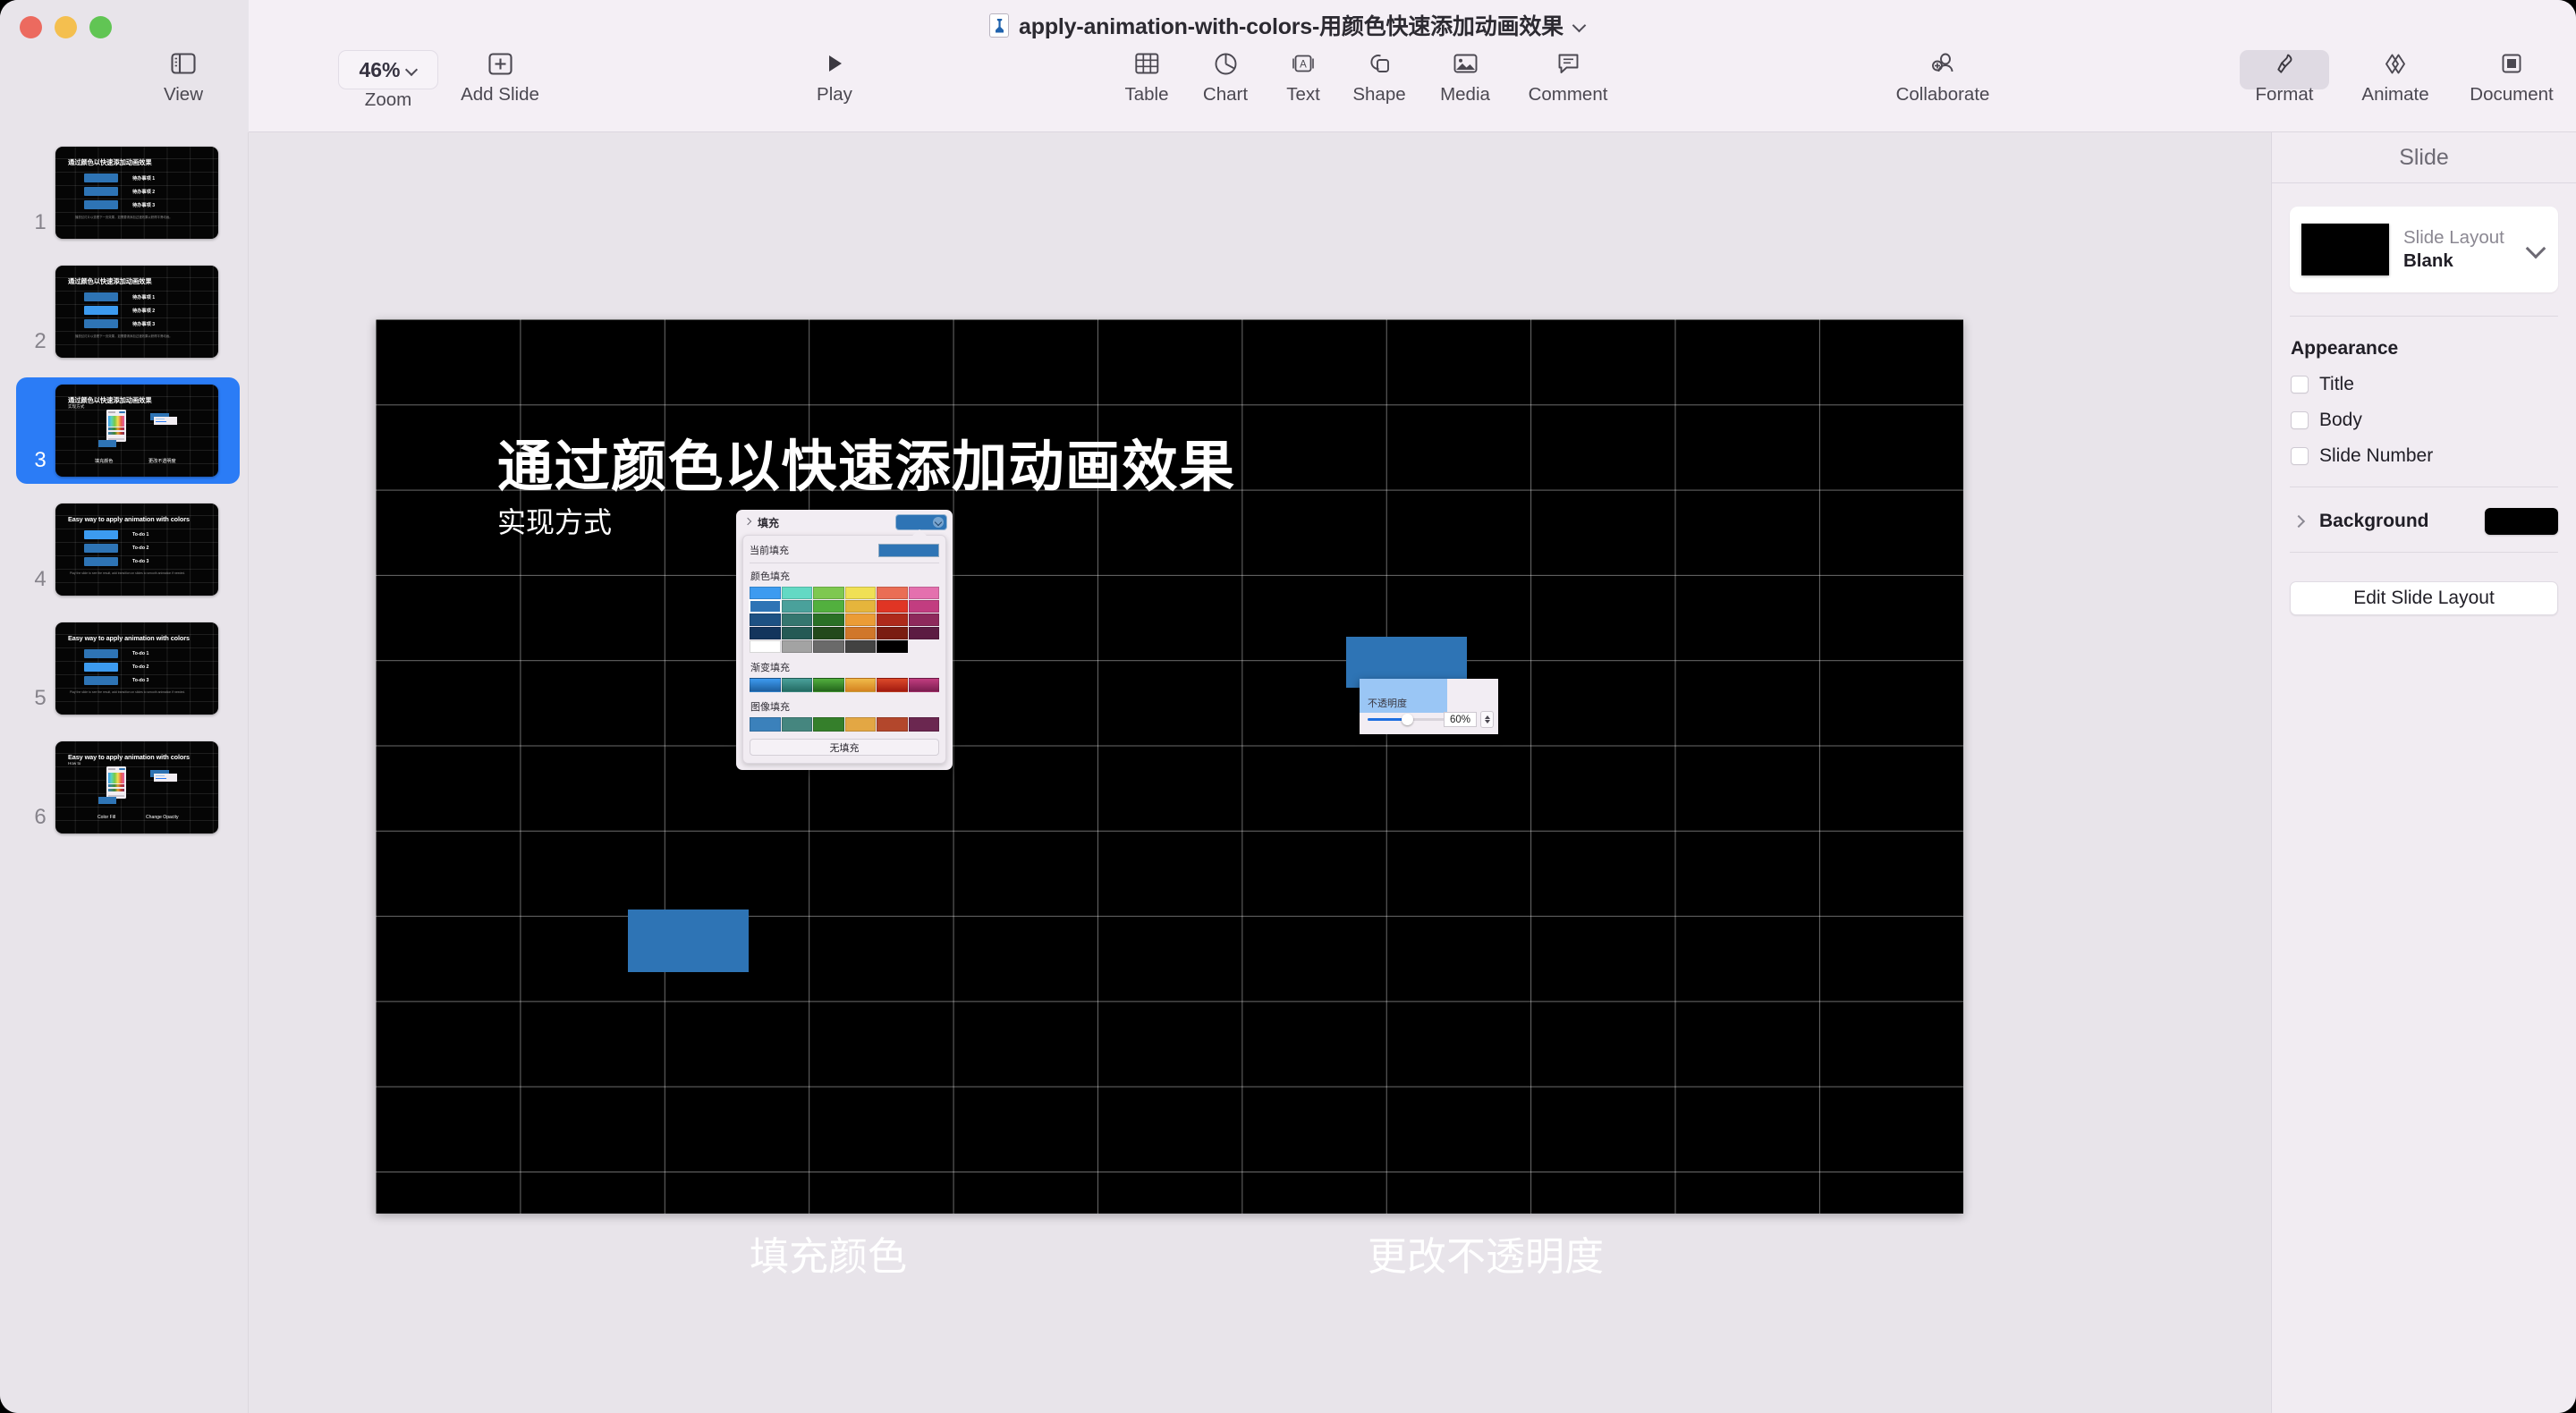 This screenshot has width=2576, height=1413. Describe the element at coordinates (40, 698) in the screenshot. I see `slide-number: 5` at that location.